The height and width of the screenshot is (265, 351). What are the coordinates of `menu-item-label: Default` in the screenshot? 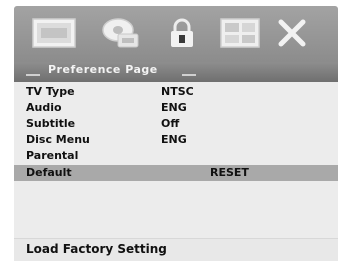 It's located at (49, 172).